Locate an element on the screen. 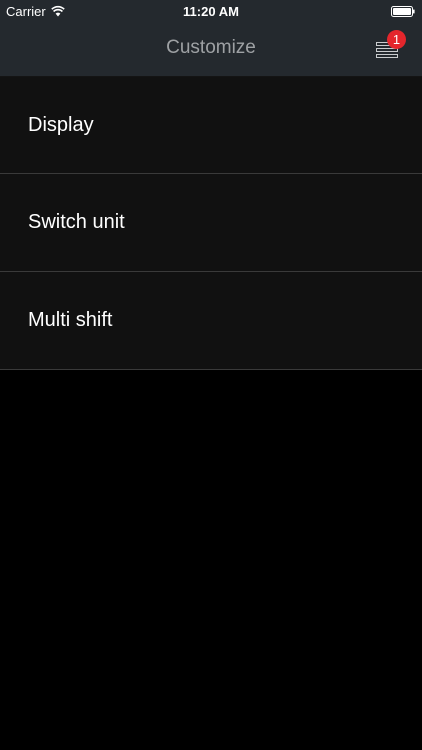  menu-button: 1 is located at coordinates (390, 46).